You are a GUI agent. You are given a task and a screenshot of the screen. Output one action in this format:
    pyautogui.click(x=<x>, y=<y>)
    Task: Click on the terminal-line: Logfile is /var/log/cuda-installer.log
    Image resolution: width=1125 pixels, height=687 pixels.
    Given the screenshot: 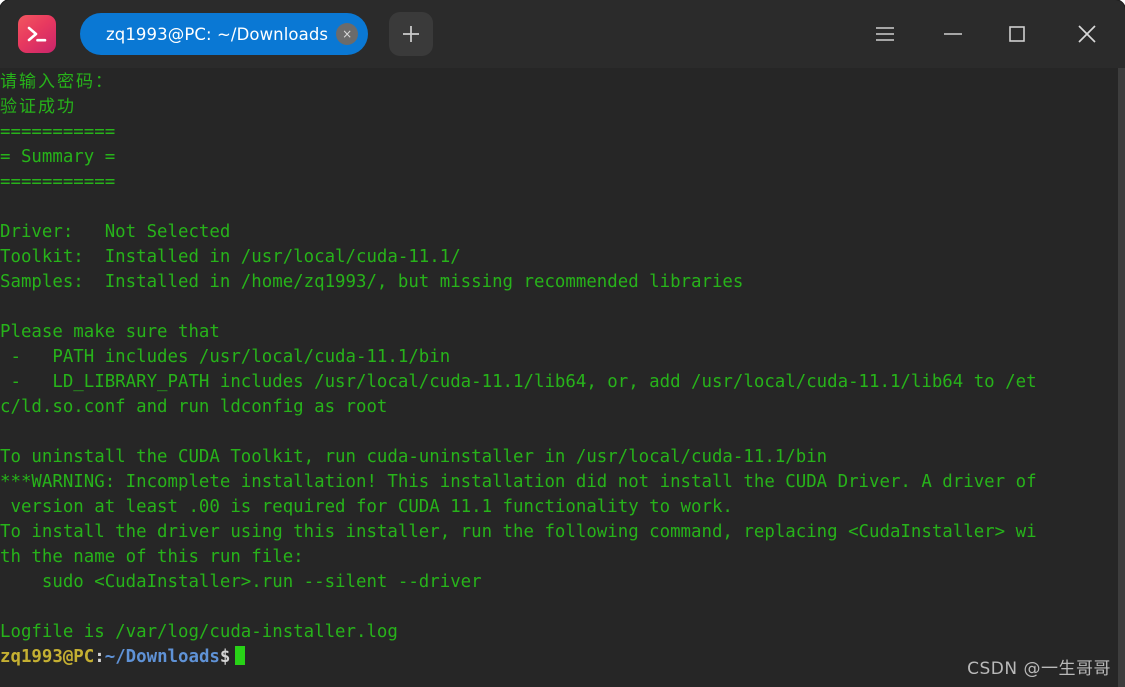 What is the action you would take?
    pyautogui.click(x=199, y=632)
    